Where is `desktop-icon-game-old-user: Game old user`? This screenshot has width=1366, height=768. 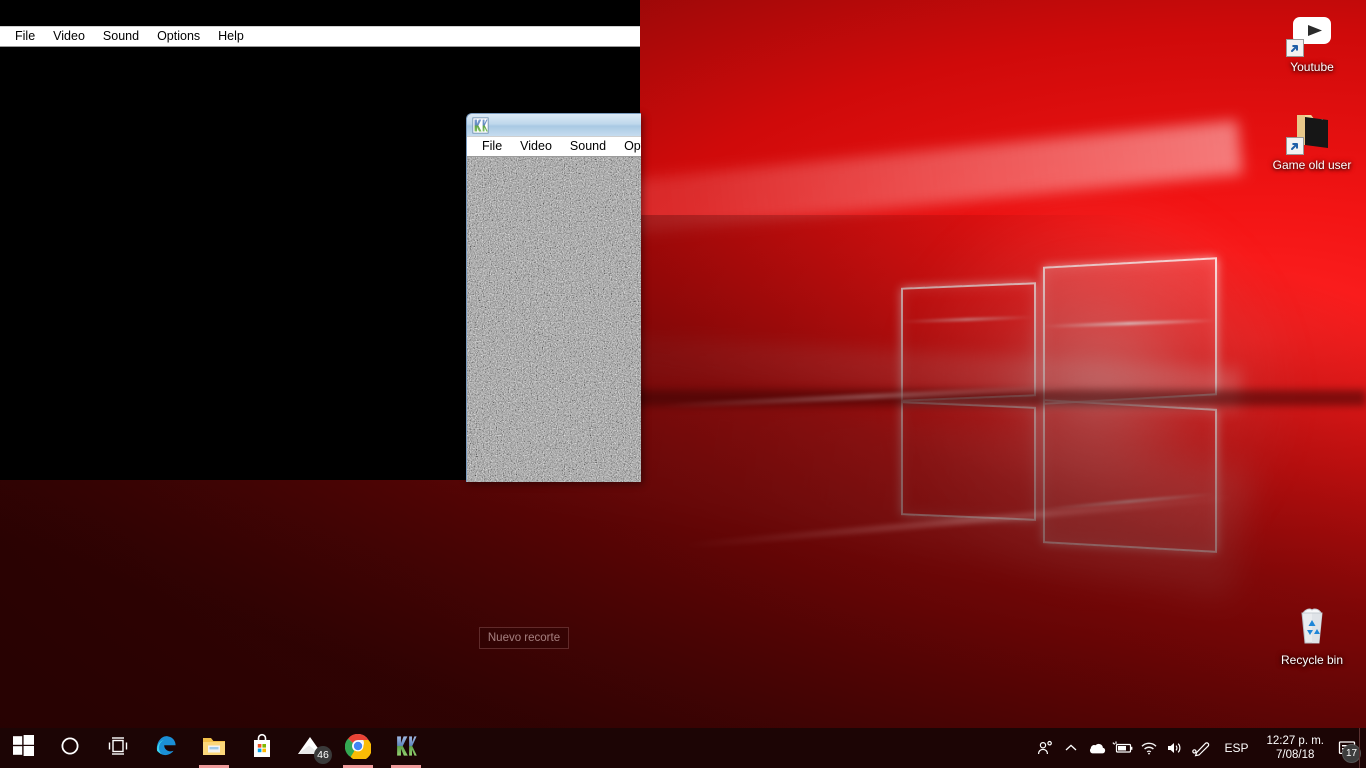 desktop-icon-game-old-user: Game old user is located at coordinates (1312, 139).